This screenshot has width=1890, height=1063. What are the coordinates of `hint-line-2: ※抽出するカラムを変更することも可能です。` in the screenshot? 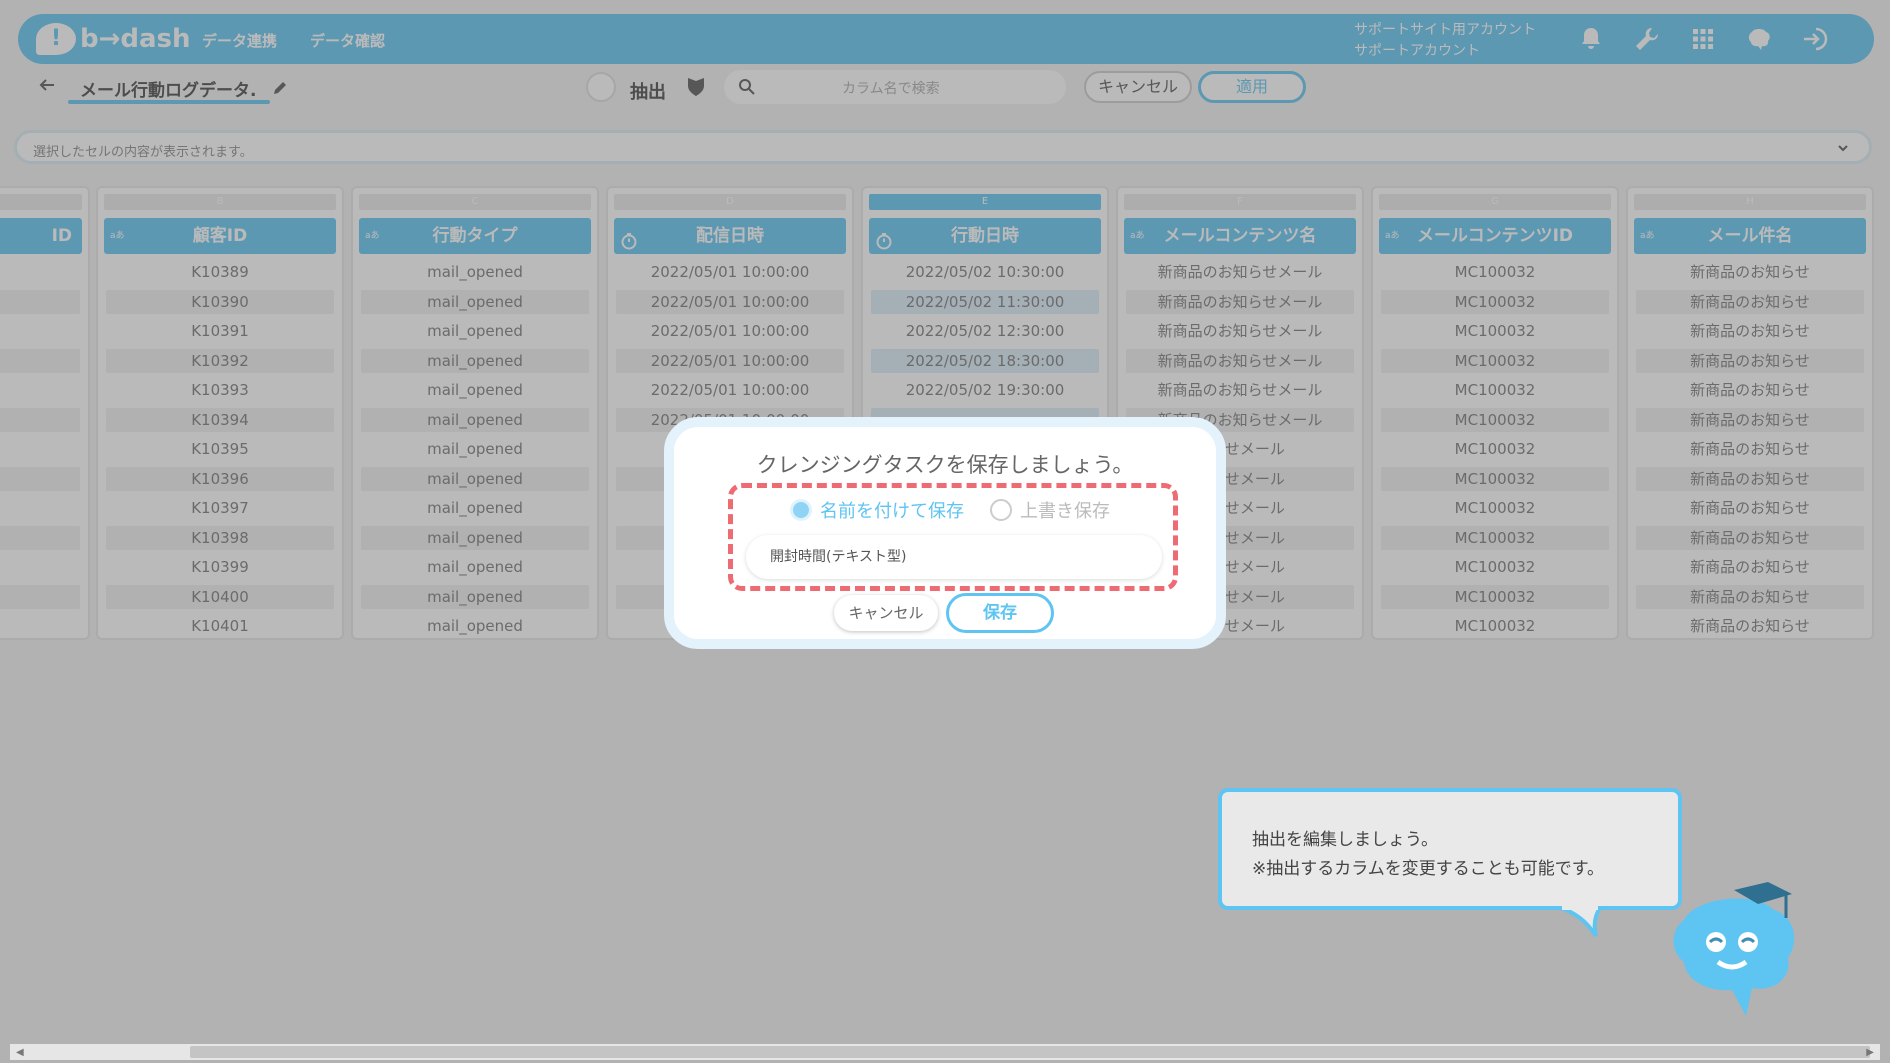 It's located at (1428, 869).